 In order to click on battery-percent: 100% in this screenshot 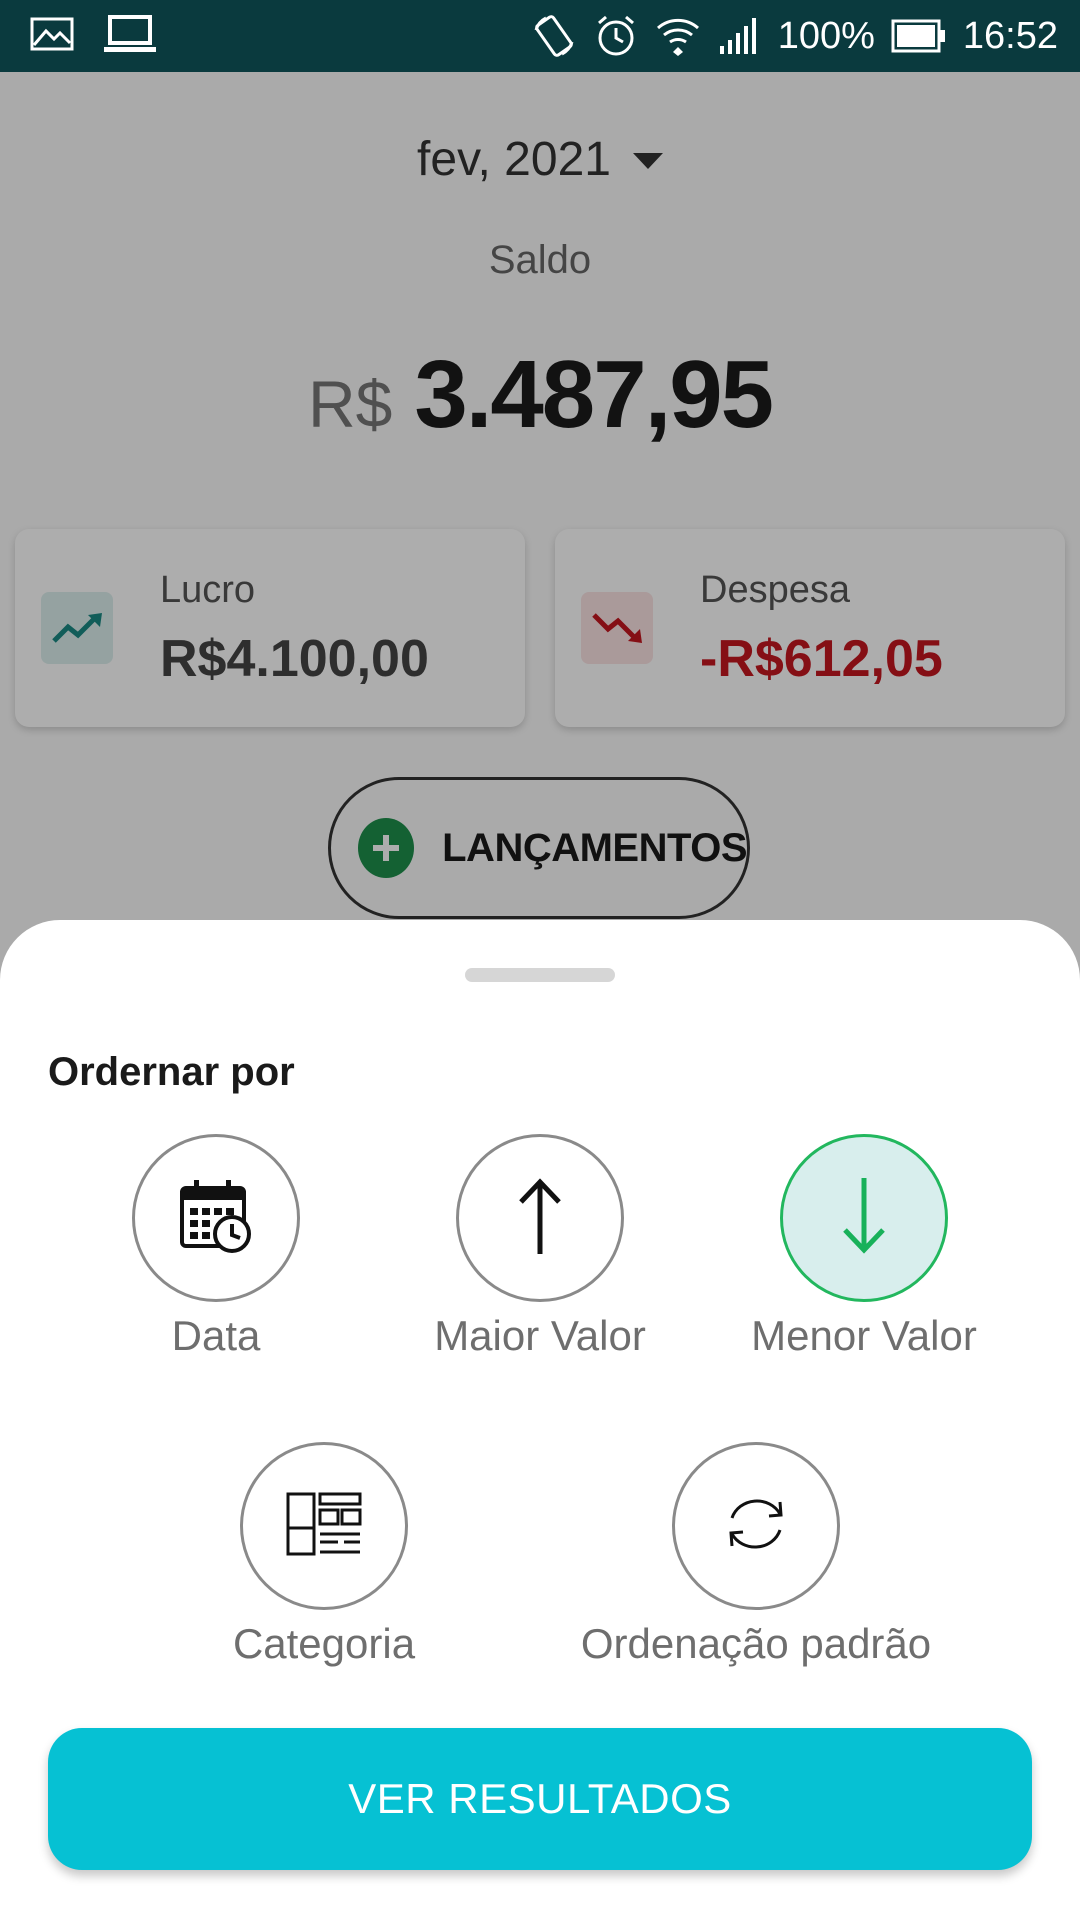, I will do `click(826, 35)`.